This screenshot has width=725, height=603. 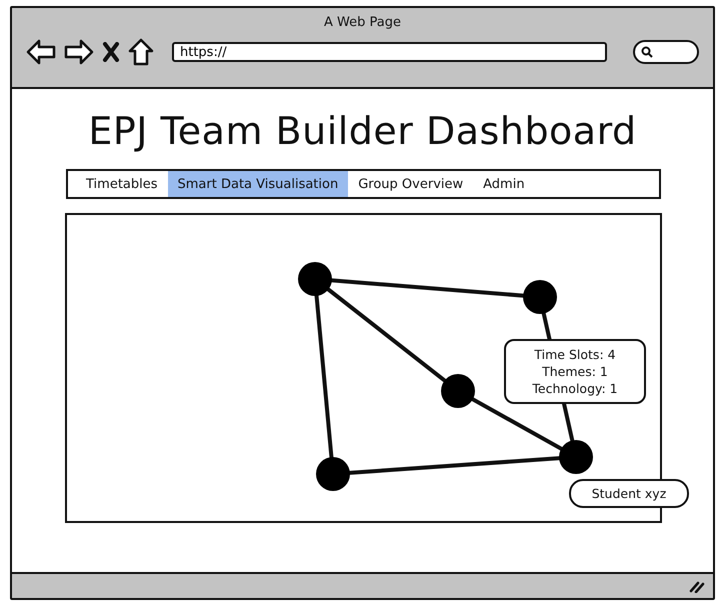 What do you see at coordinates (575, 354) in the screenshot?
I see `callout-text: Time Slots: 4` at bounding box center [575, 354].